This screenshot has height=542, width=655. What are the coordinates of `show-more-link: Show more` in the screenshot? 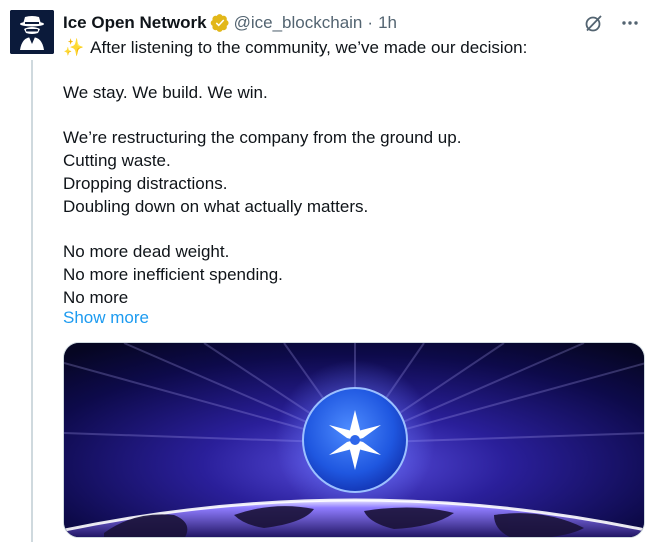 It's located at (106, 317).